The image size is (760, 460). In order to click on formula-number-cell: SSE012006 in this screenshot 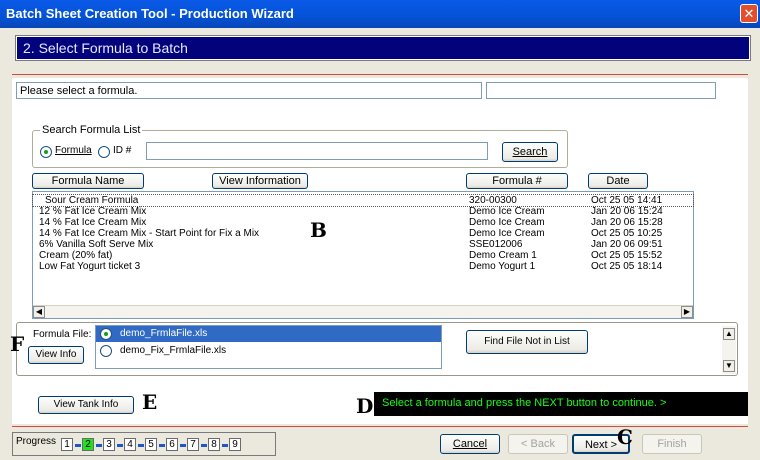, I will do `click(496, 244)`.